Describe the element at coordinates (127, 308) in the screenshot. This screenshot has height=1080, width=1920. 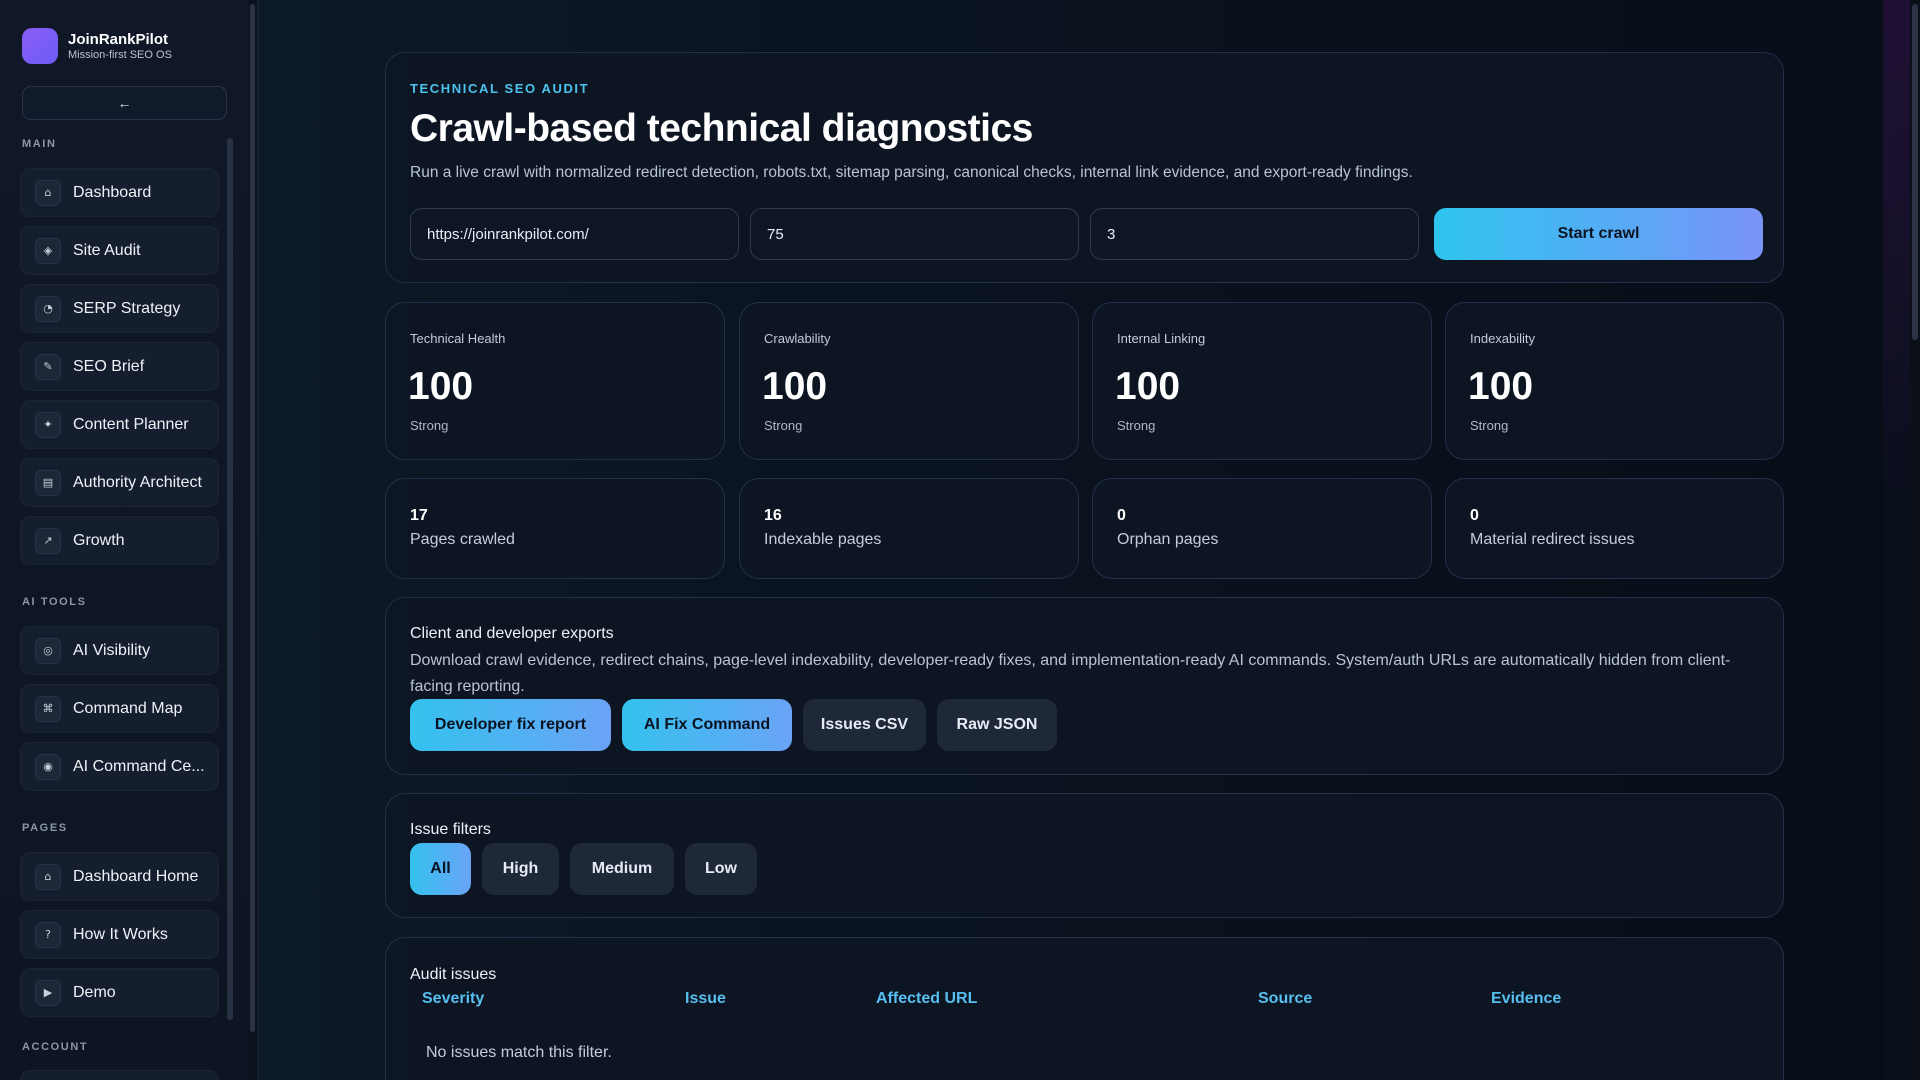
I see `sidebar-item-label: SERP Strategy` at that location.